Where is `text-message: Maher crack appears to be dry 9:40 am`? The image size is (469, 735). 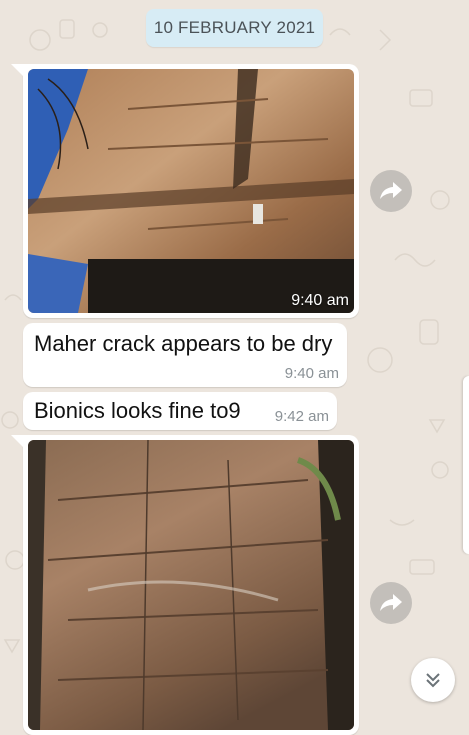 text-message: Maher crack appears to be dry 9:40 am is located at coordinates (185, 355).